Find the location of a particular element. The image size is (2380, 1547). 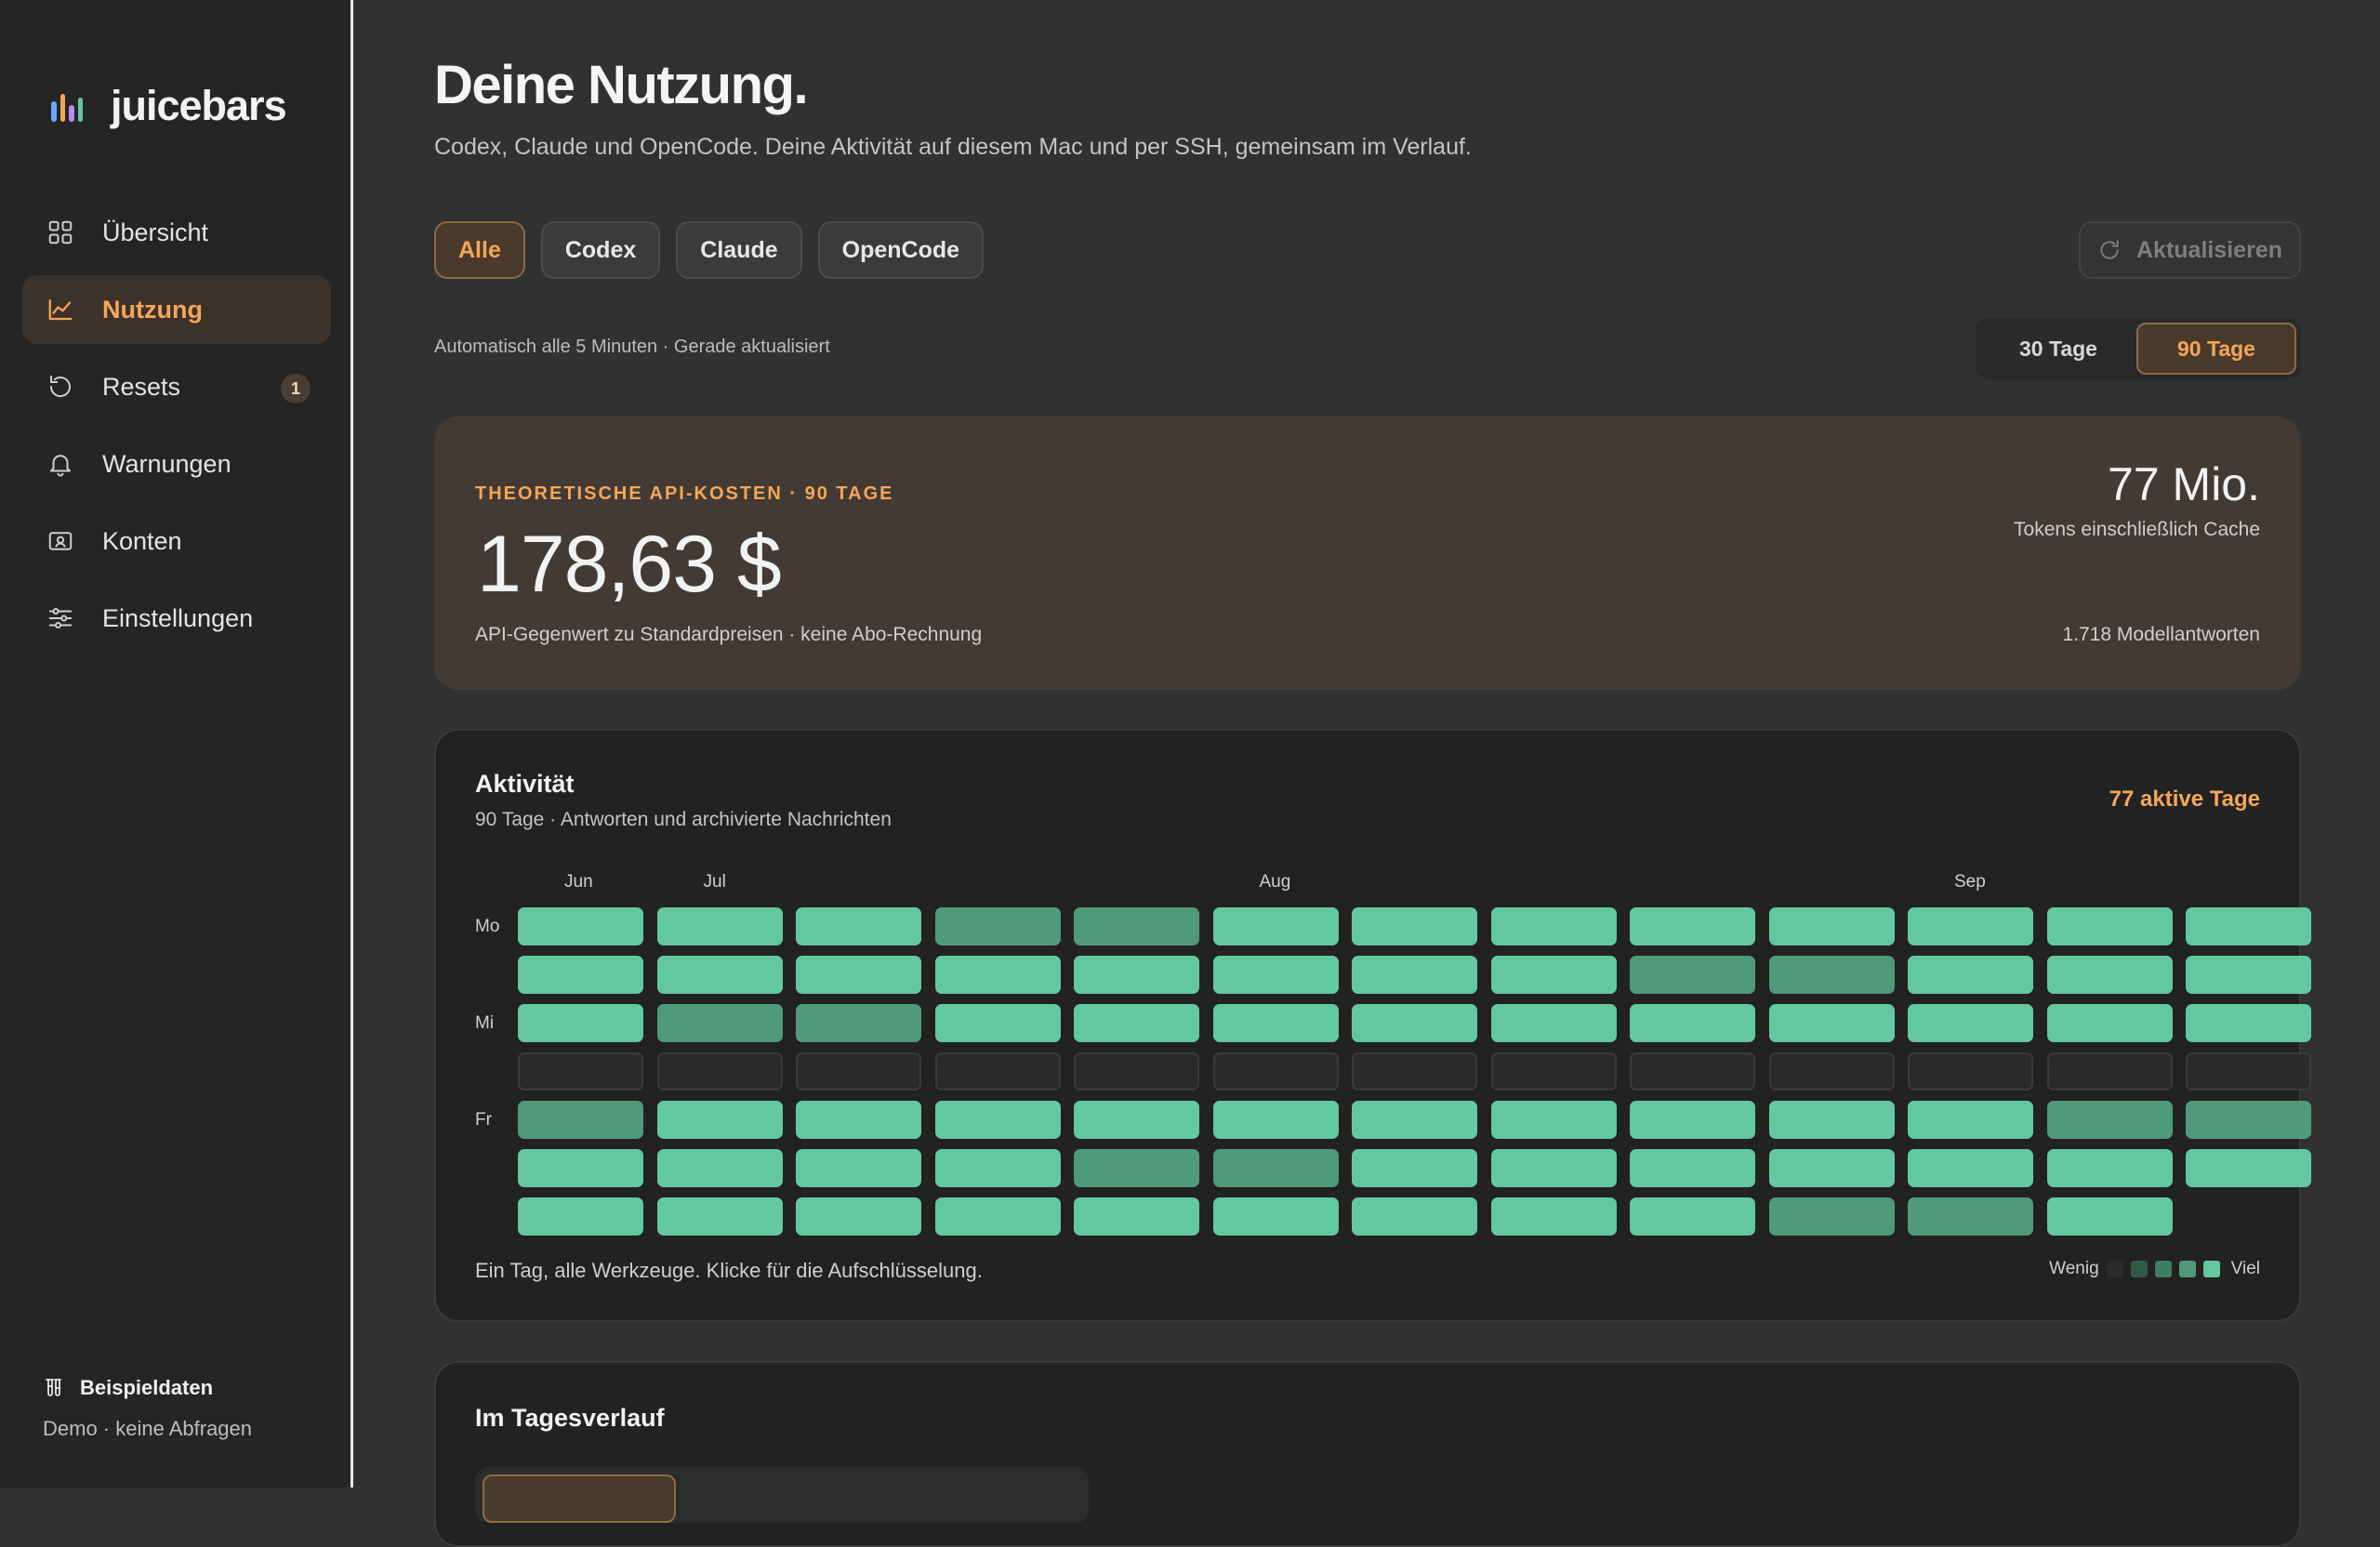

sidebar-item-label: Übersicht is located at coordinates (155, 232).